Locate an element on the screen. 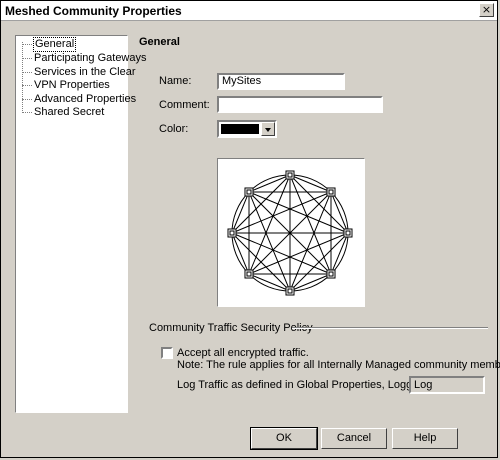 The image size is (500, 460). tree-item-label: General is located at coordinates (55, 44).